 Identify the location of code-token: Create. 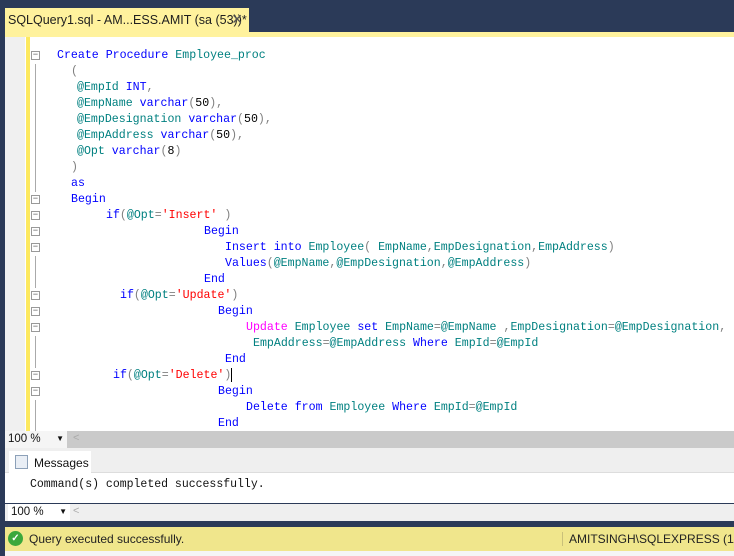
(81, 55).